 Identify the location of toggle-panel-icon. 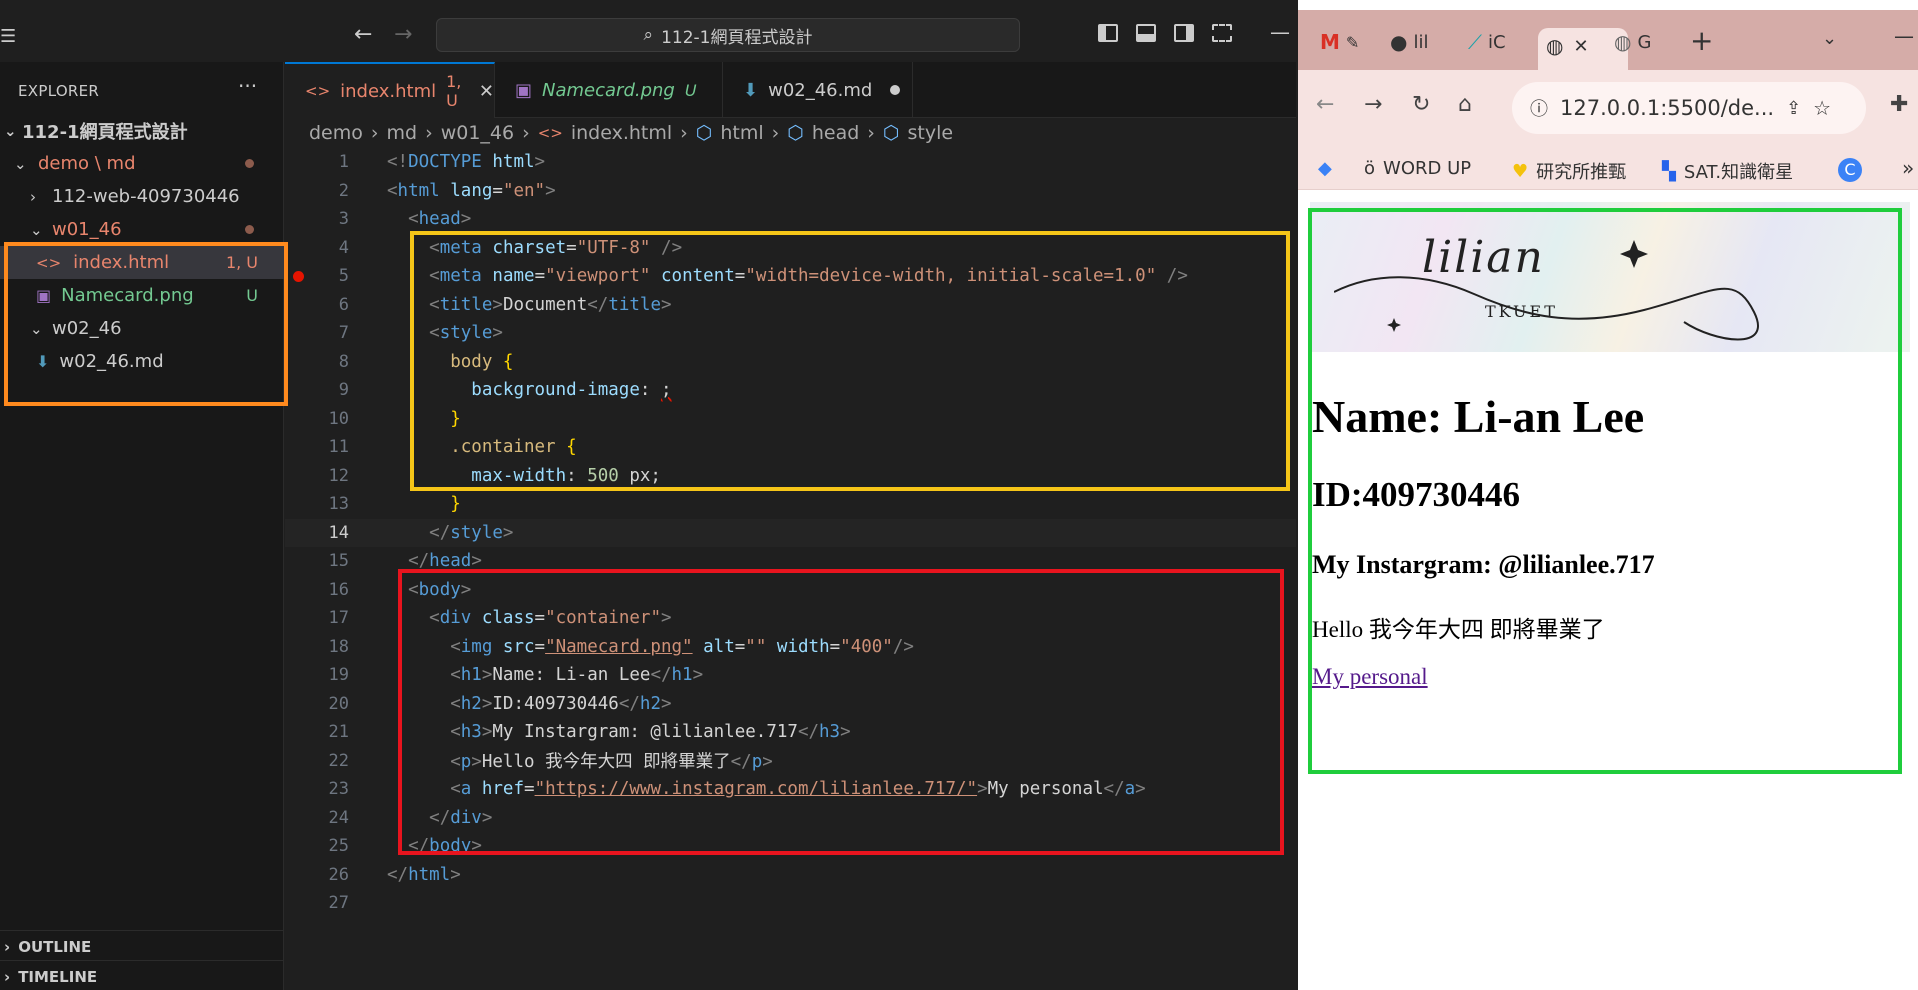
(1146, 33).